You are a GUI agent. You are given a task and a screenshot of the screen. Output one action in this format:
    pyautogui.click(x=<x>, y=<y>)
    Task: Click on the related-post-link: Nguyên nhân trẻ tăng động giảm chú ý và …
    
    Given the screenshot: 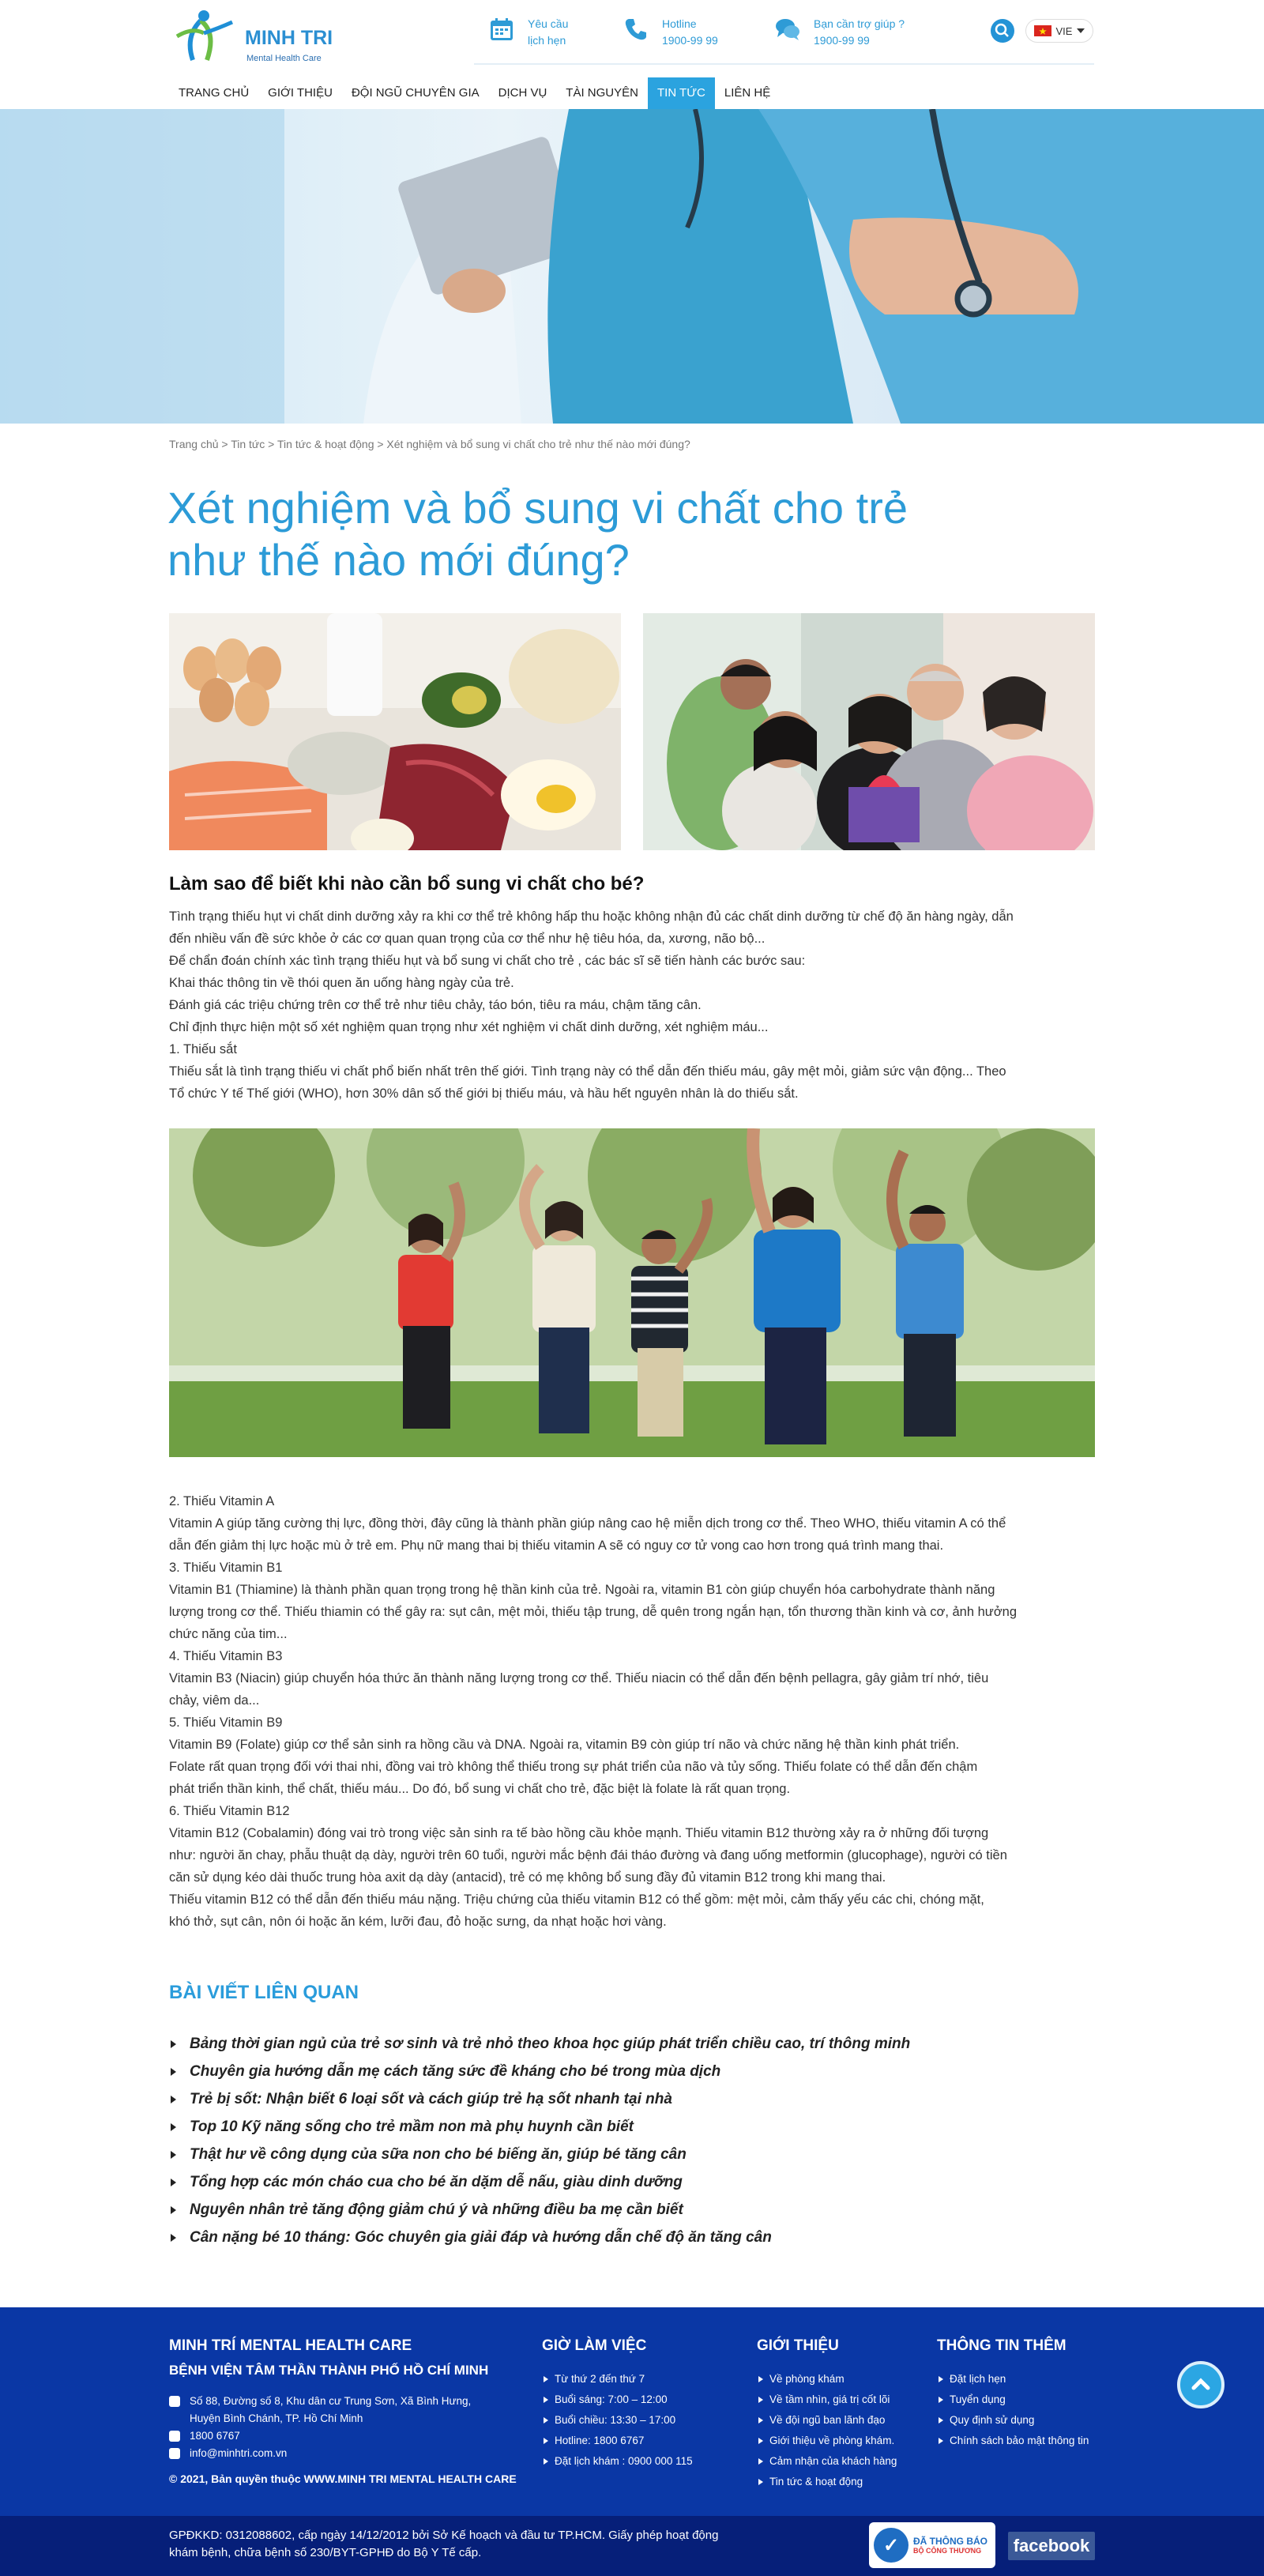 What is the action you would take?
    pyautogui.click(x=632, y=2210)
    